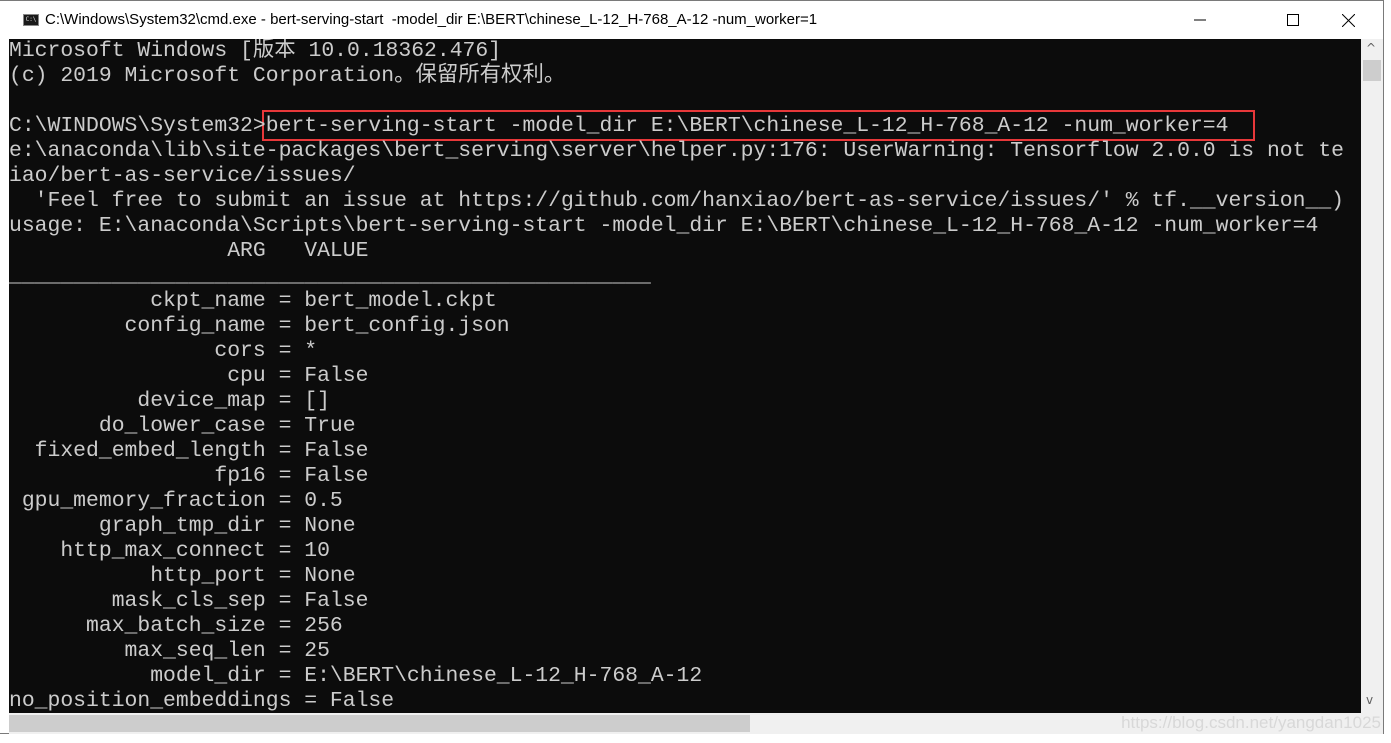  I want to click on console-line: config_name = bert_config.json, so click(259, 326).